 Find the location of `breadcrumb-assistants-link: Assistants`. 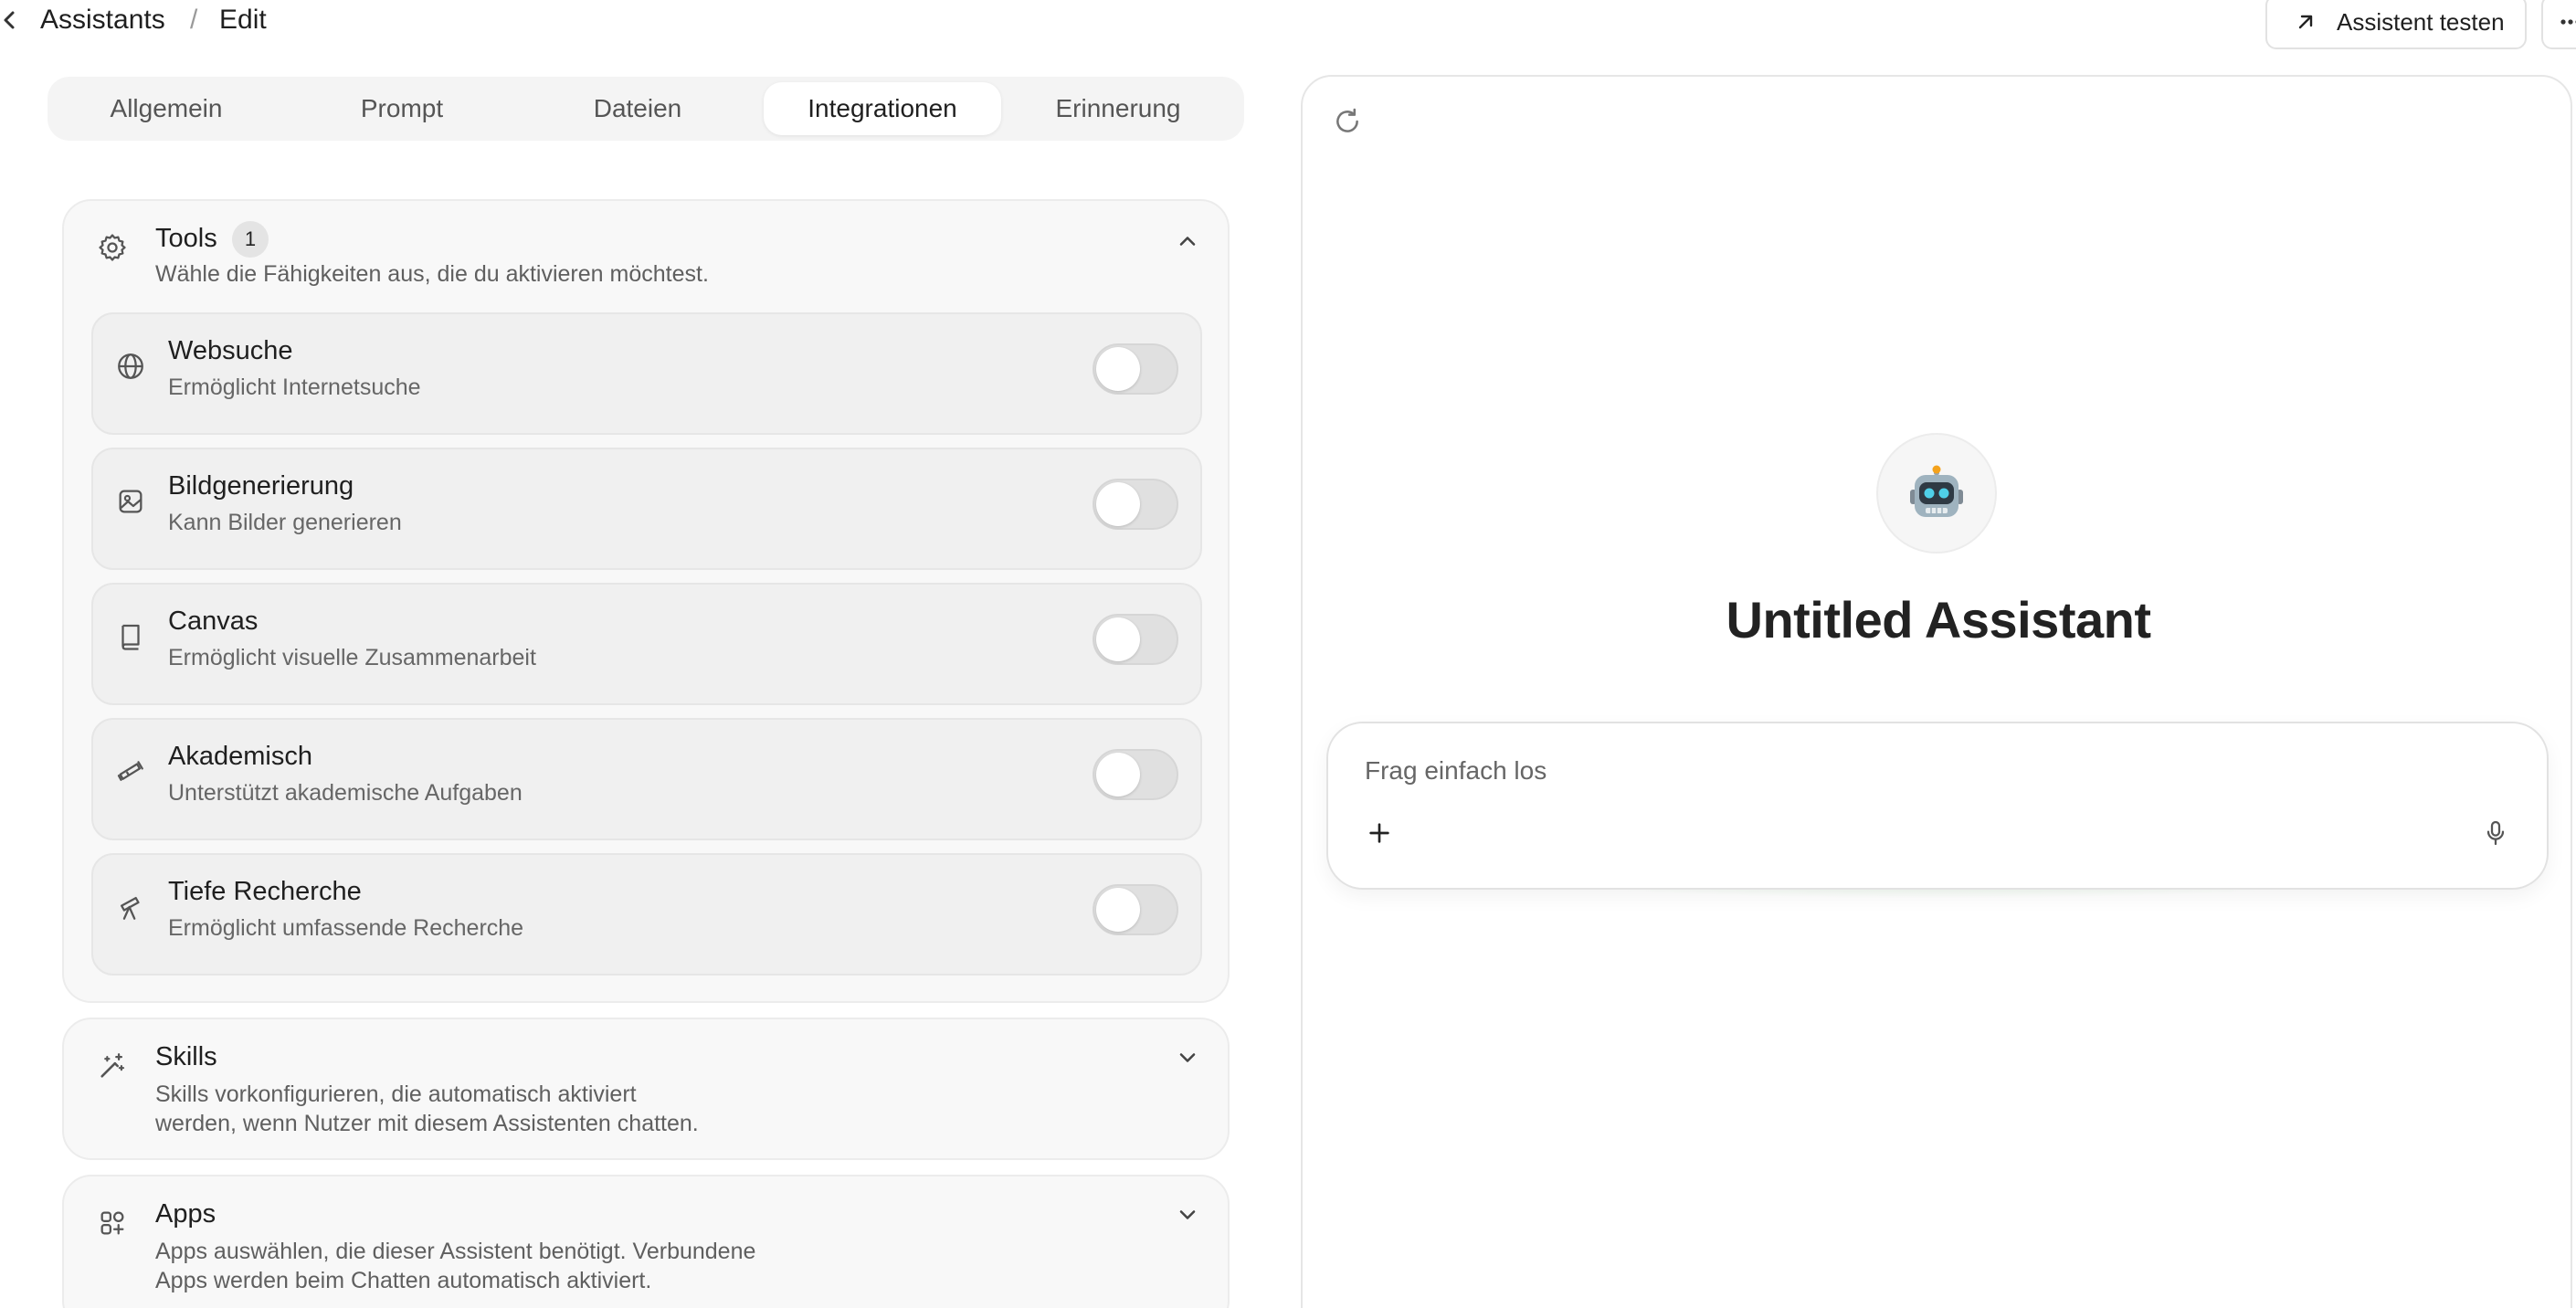

breadcrumb-assistants-link: Assistants is located at coordinates (102, 20).